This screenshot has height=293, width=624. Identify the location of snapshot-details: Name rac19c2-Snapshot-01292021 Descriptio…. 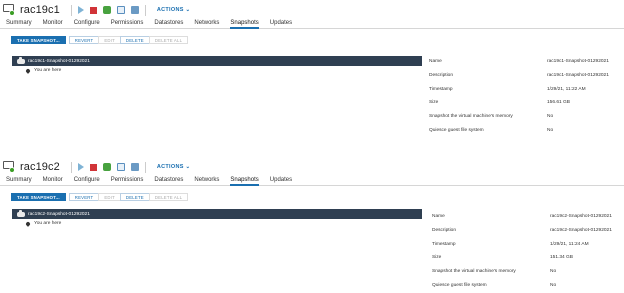
(528, 251).